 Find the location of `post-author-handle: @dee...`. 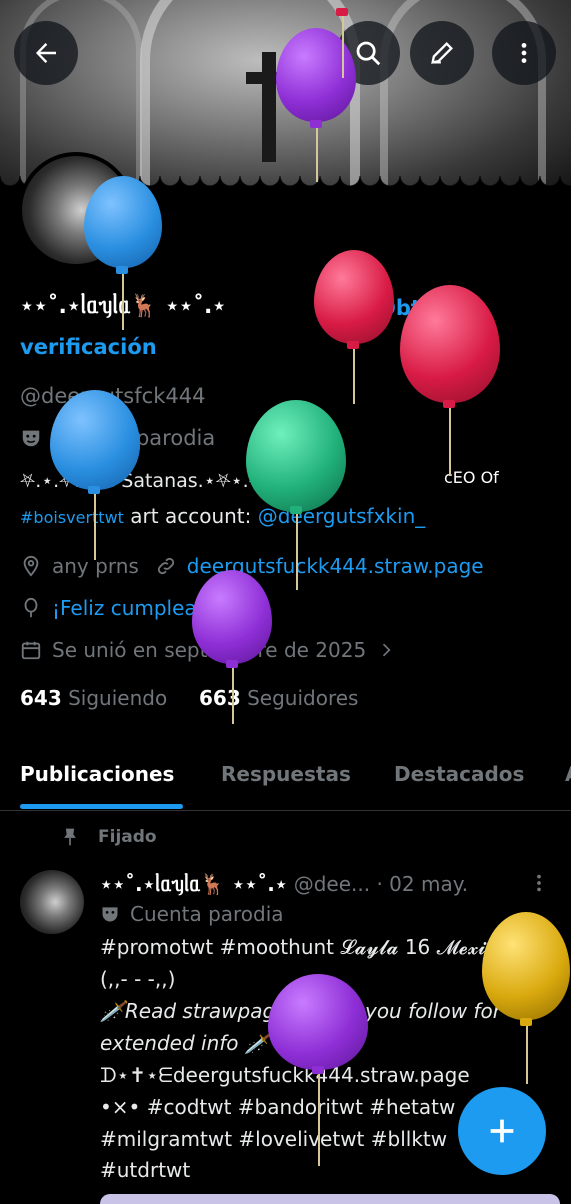

post-author-handle: @dee... is located at coordinates (332, 884).